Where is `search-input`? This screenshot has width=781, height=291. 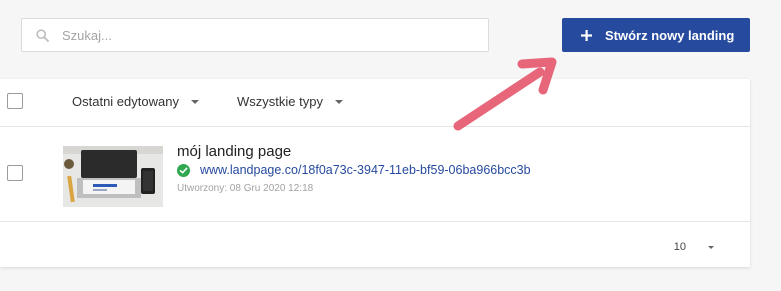
search-input is located at coordinates (267, 35).